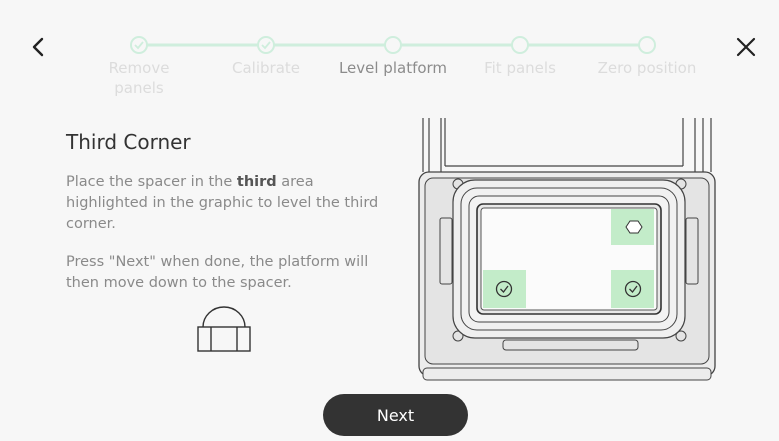  What do you see at coordinates (393, 68) in the screenshot?
I see `step-label-level-platform: Level platform` at bounding box center [393, 68].